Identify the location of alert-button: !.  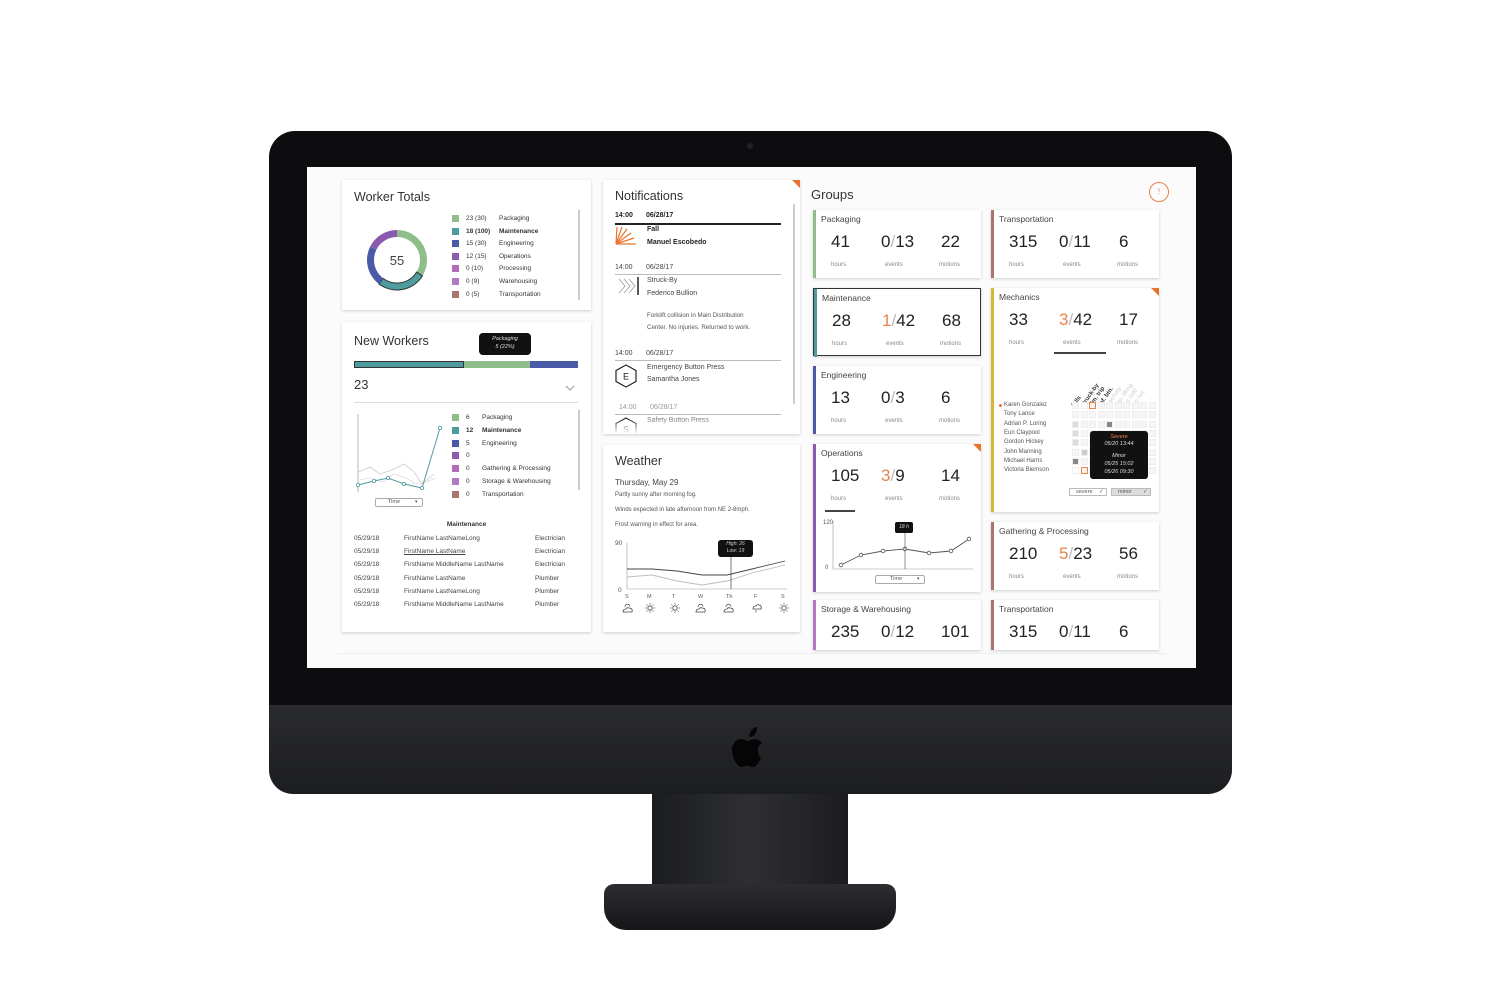
(1159, 192).